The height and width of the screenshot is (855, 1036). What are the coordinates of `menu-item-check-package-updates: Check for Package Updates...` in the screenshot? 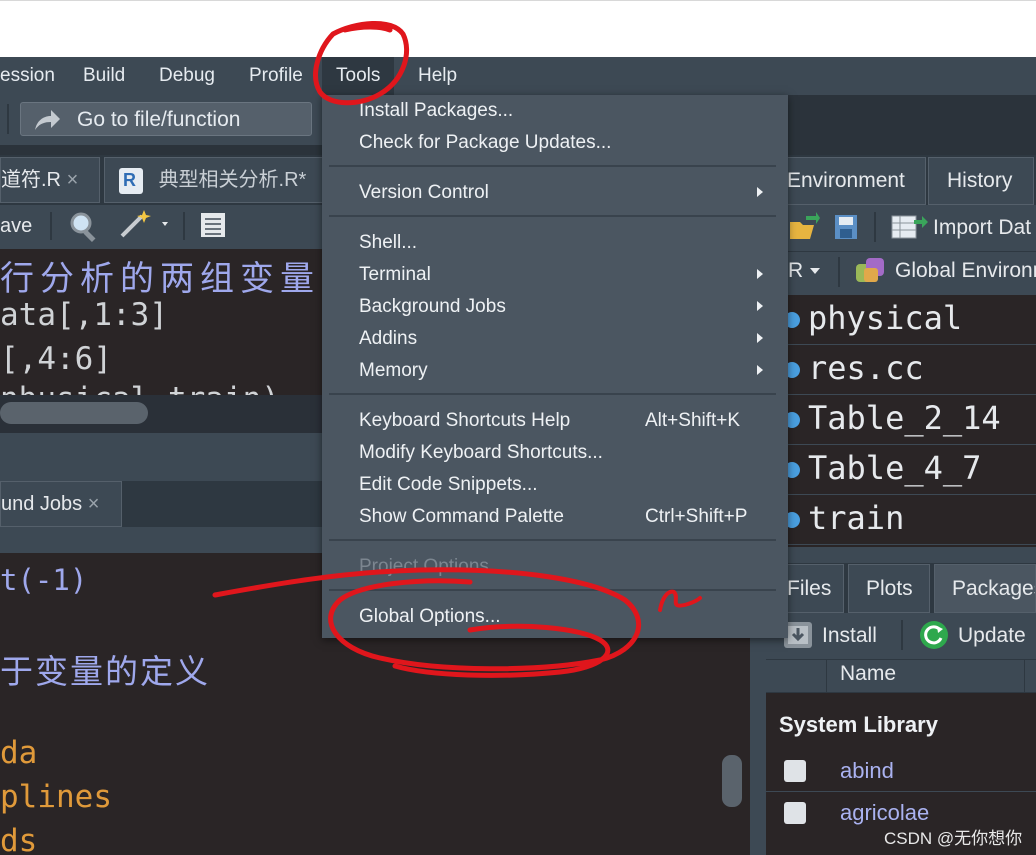 It's located at (485, 143).